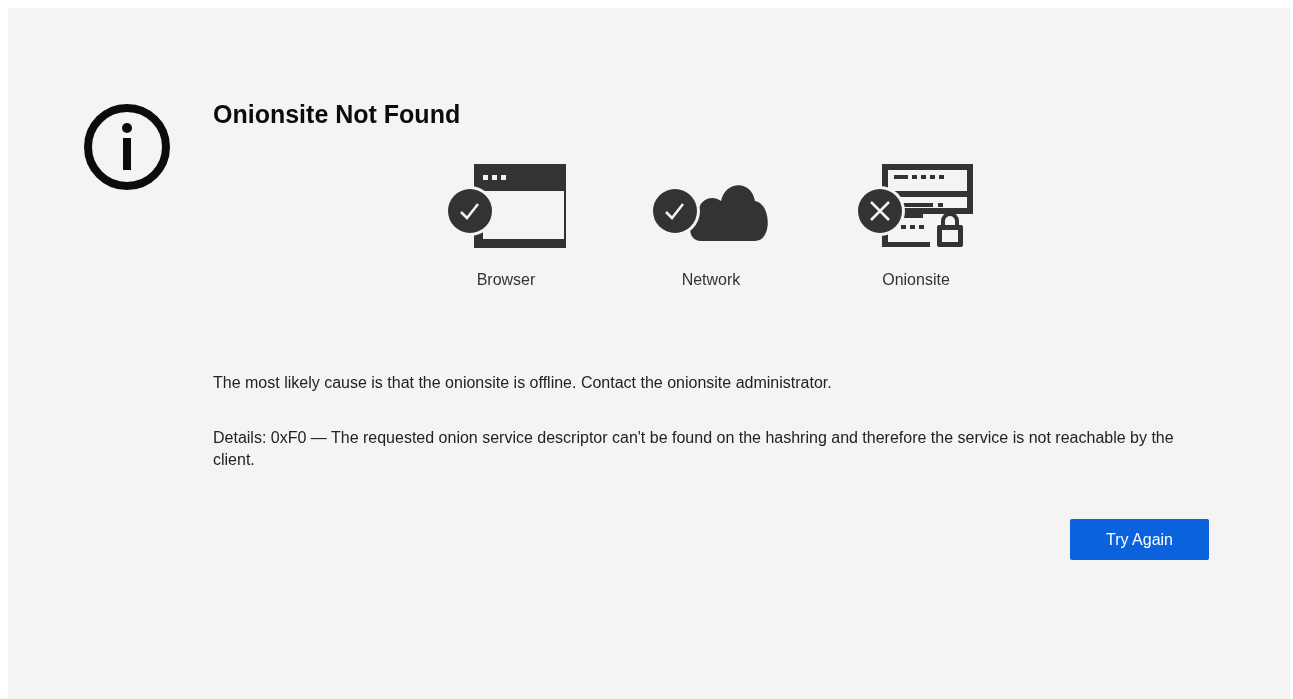 The height and width of the screenshot is (699, 1293). Describe the element at coordinates (916, 280) in the screenshot. I see `status-label: Onionsite` at that location.